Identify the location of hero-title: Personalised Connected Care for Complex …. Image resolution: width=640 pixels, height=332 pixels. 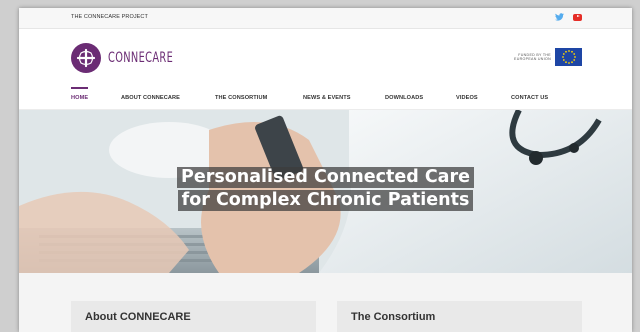
(325, 189).